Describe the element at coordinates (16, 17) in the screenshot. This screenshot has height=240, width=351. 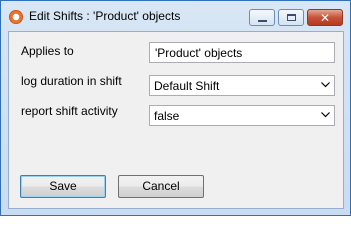
I see `app-icon` at that location.